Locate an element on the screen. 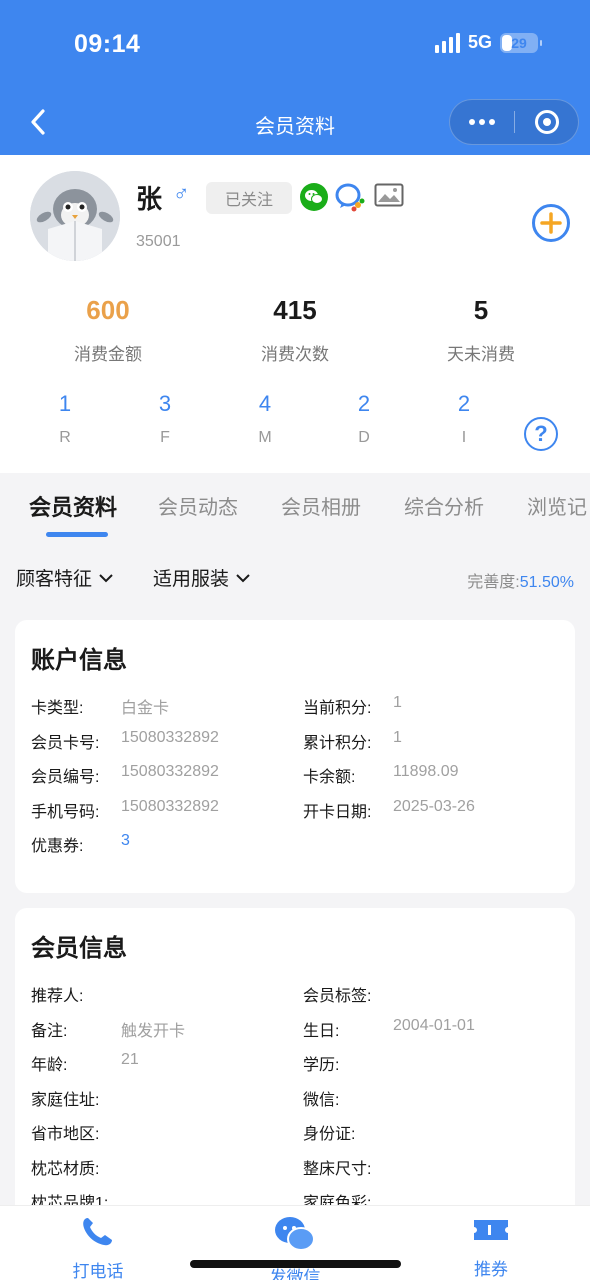  stat-days-since: 5 天未消费 is located at coordinates (481, 330).